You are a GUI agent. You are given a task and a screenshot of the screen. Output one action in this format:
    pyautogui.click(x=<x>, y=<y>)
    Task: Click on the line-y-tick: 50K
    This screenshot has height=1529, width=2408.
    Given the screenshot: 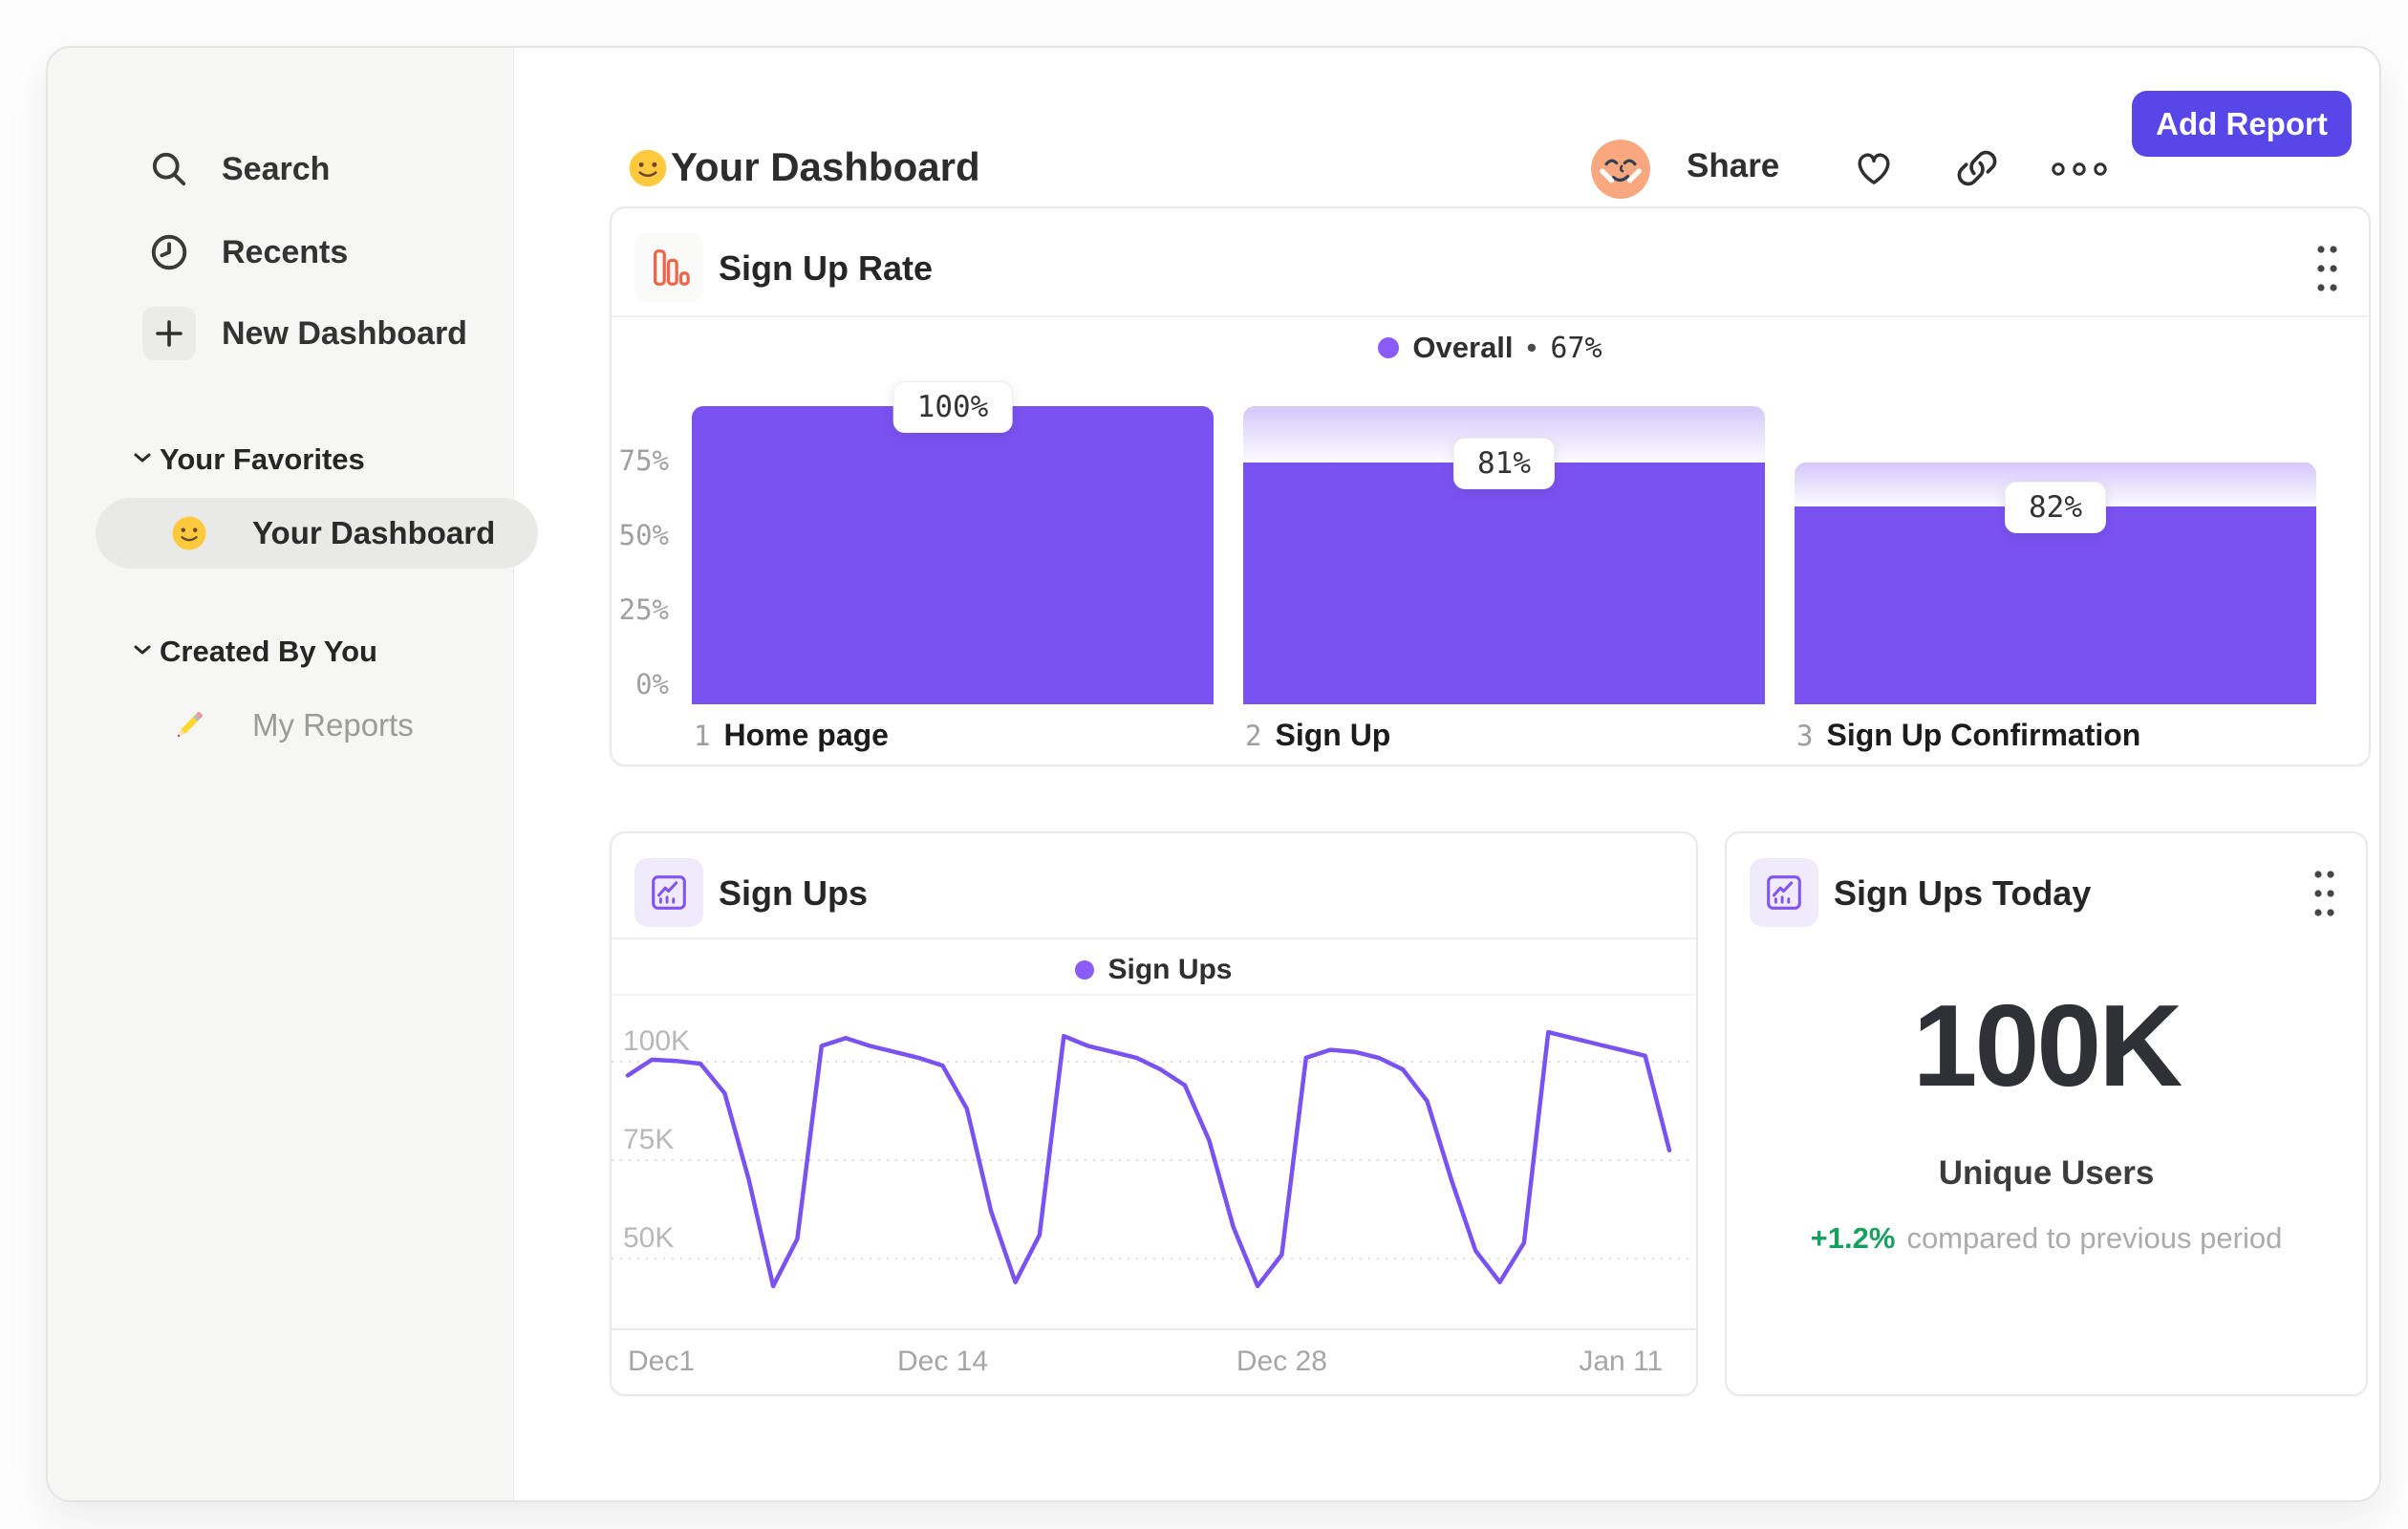 What is the action you would take?
    pyautogui.click(x=649, y=1238)
    